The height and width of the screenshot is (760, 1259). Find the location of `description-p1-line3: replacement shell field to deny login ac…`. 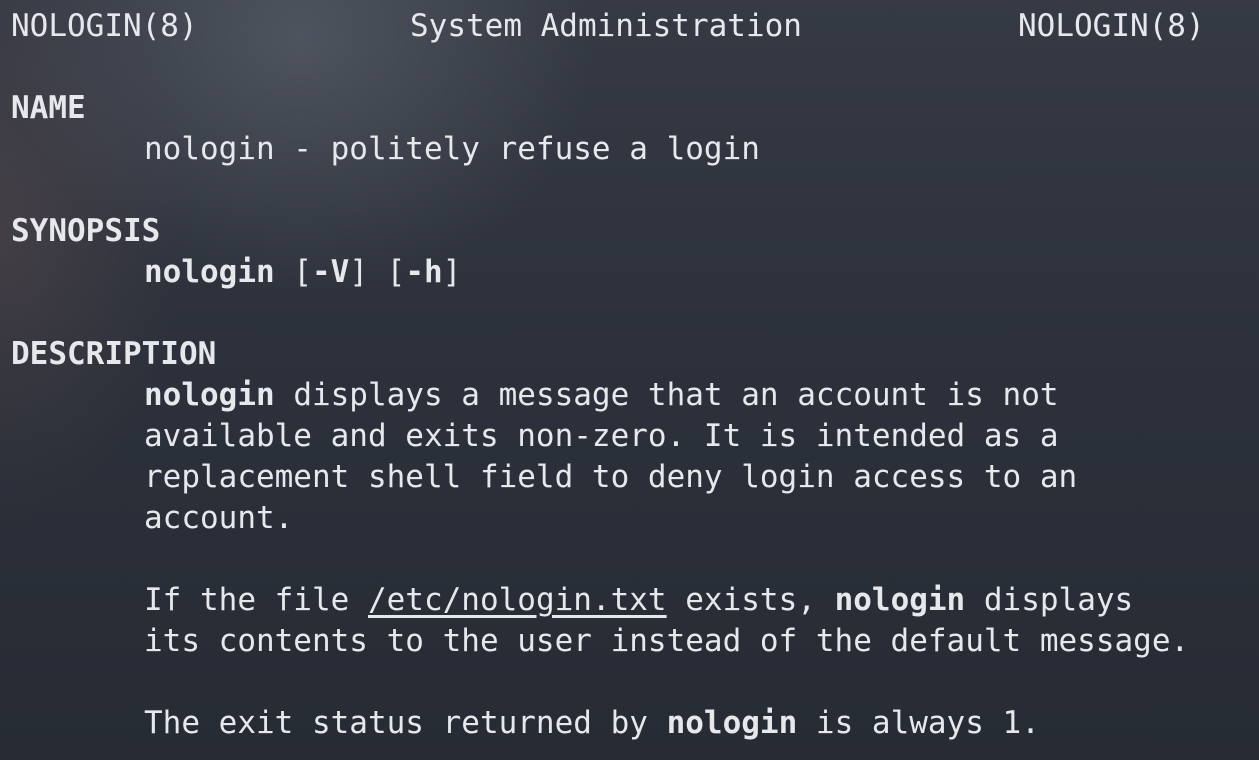

description-p1-line3: replacement shell field to deny login ac… is located at coordinates (611, 477).